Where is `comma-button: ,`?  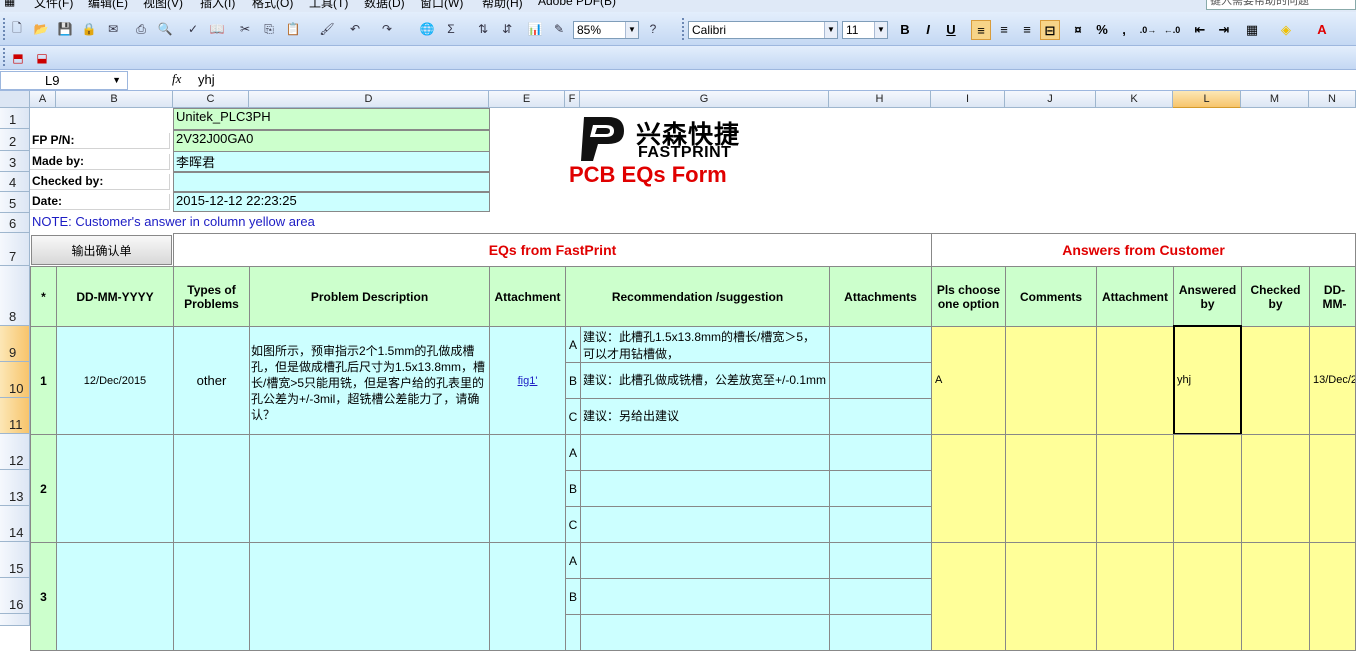
comma-button: , is located at coordinates (1124, 30).